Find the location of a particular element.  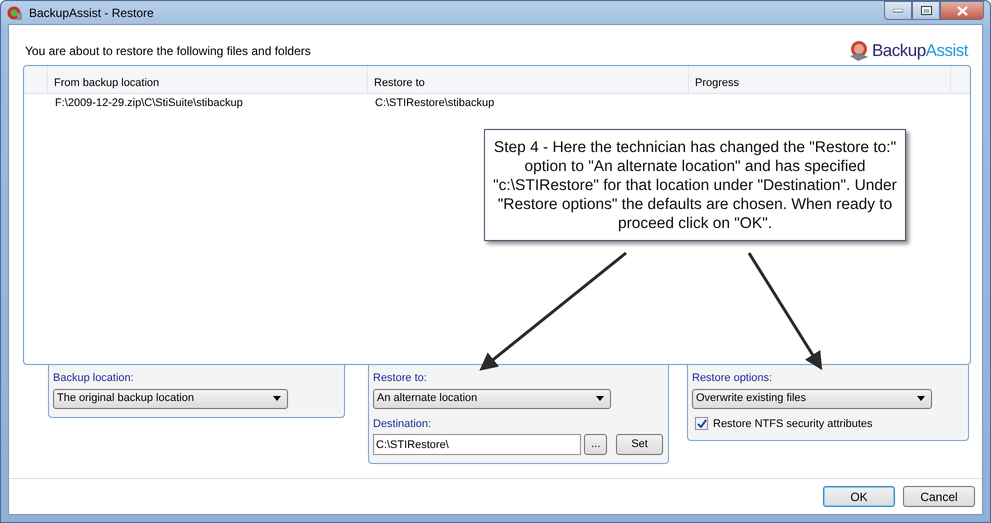

column-header: From backup location is located at coordinates (208, 79).